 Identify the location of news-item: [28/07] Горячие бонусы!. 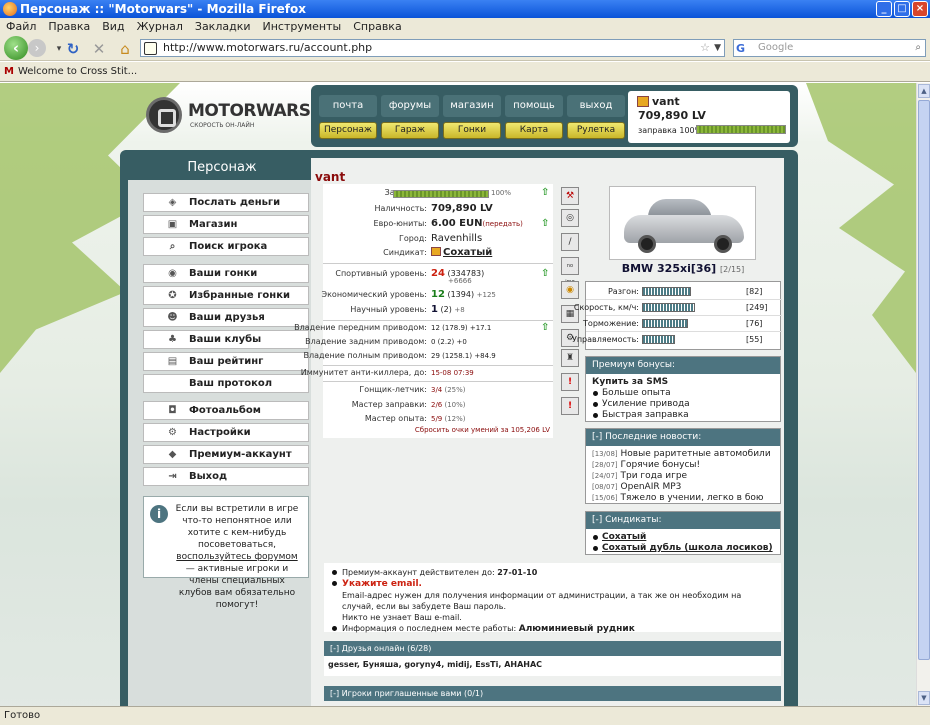
(683, 465).